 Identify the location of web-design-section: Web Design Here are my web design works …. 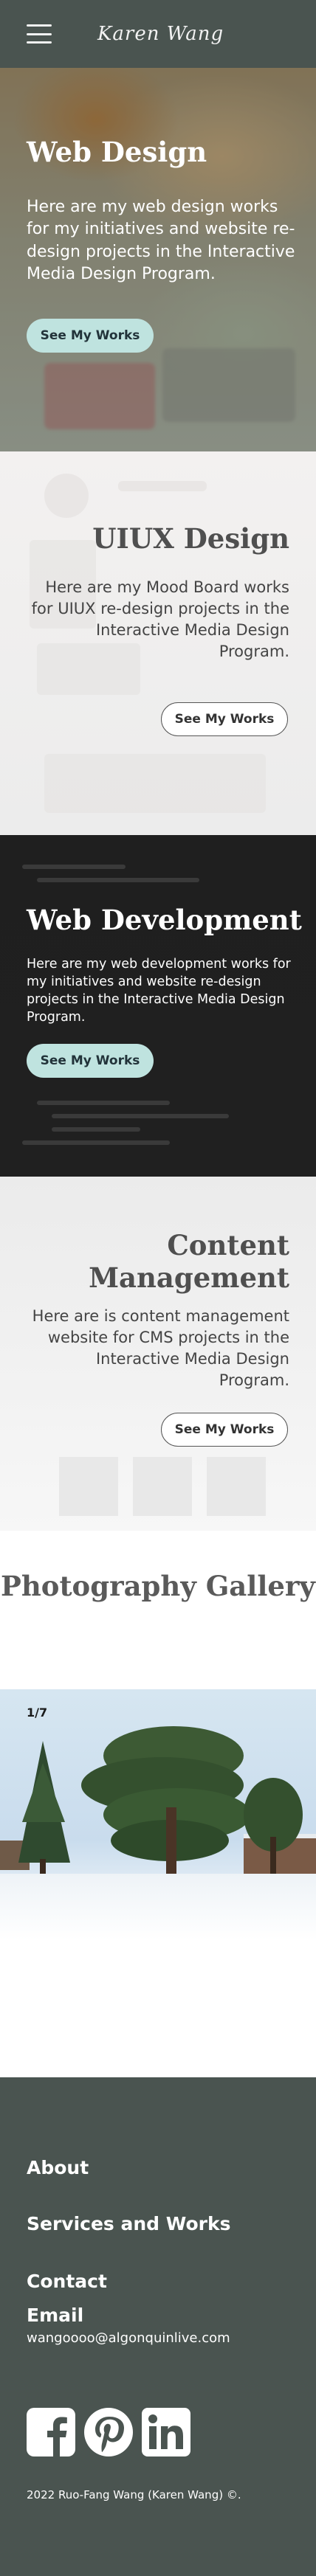
(158, 260).